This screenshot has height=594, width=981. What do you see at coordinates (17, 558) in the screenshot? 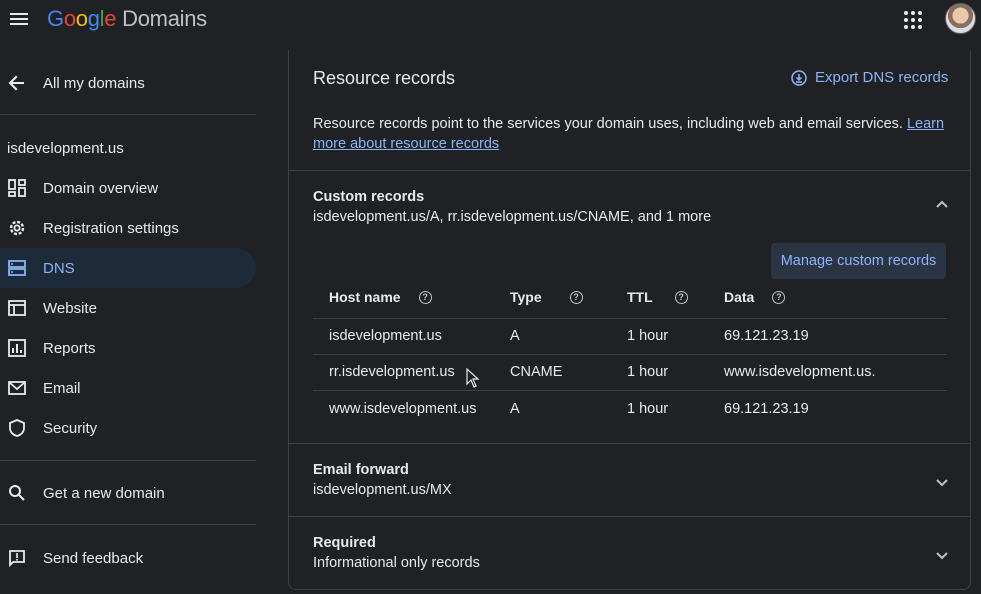
I see `feedback-icon` at bounding box center [17, 558].